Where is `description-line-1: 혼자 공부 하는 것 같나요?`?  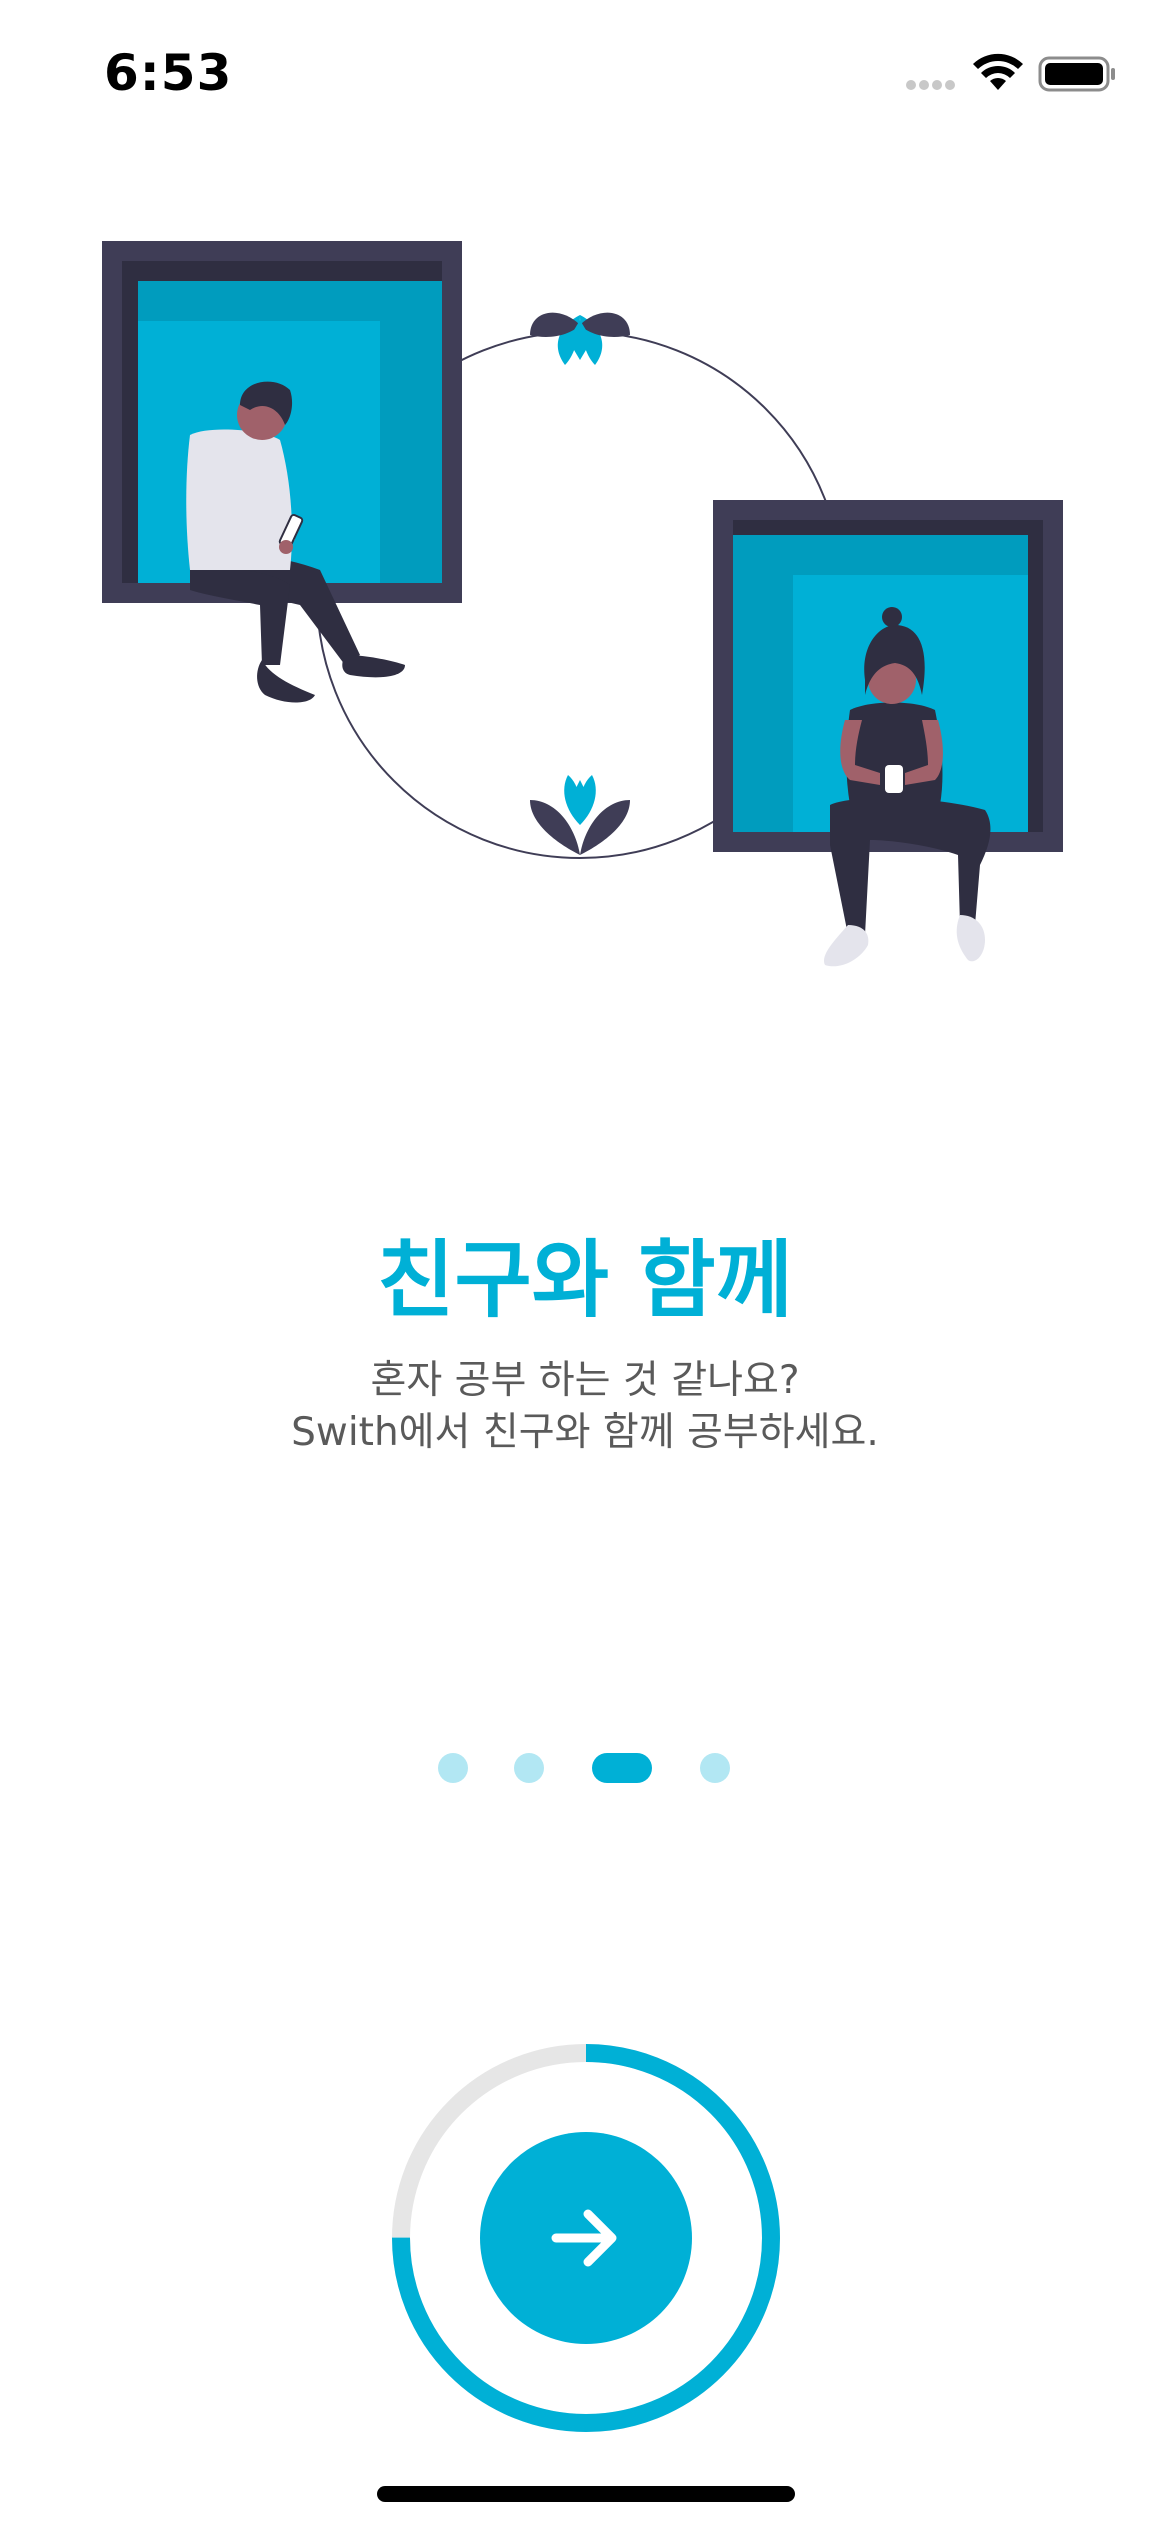
description-line-1: 혼자 공부 하는 것 같나요? is located at coordinates (585, 1380).